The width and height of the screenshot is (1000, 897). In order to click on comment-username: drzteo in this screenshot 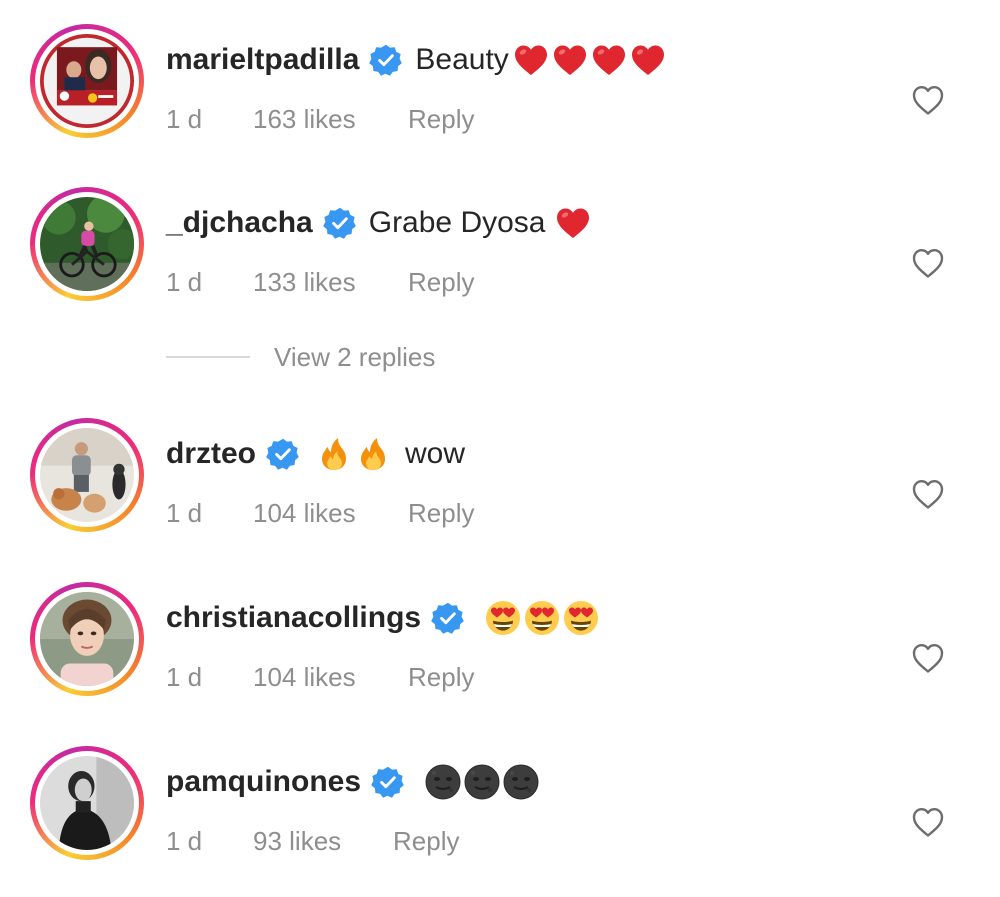, I will do `click(211, 454)`.